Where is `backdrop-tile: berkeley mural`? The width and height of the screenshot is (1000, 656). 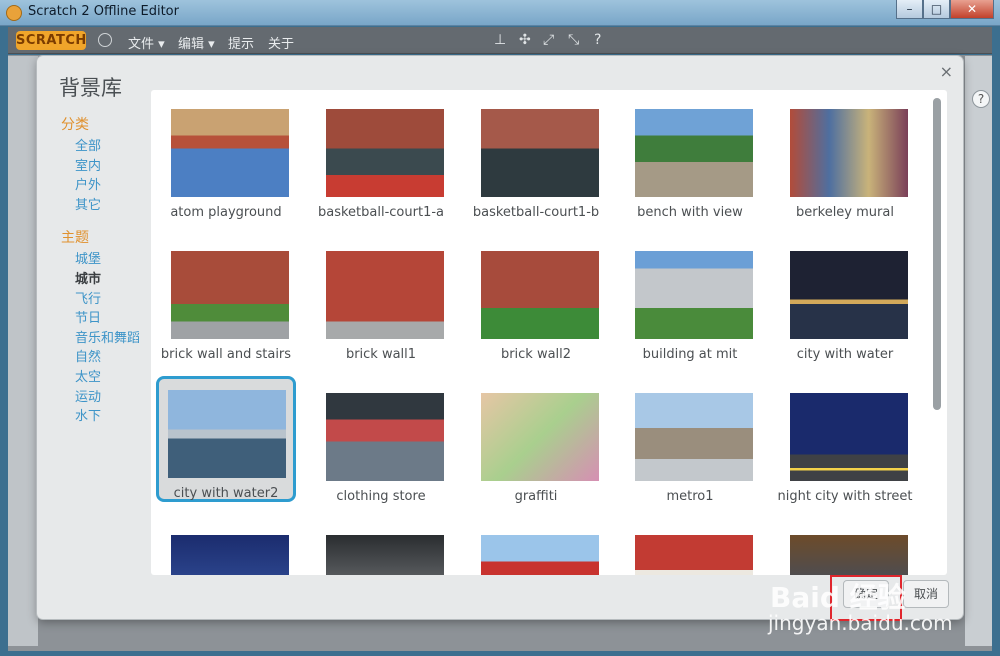 backdrop-tile: berkeley mural is located at coordinates (845, 156).